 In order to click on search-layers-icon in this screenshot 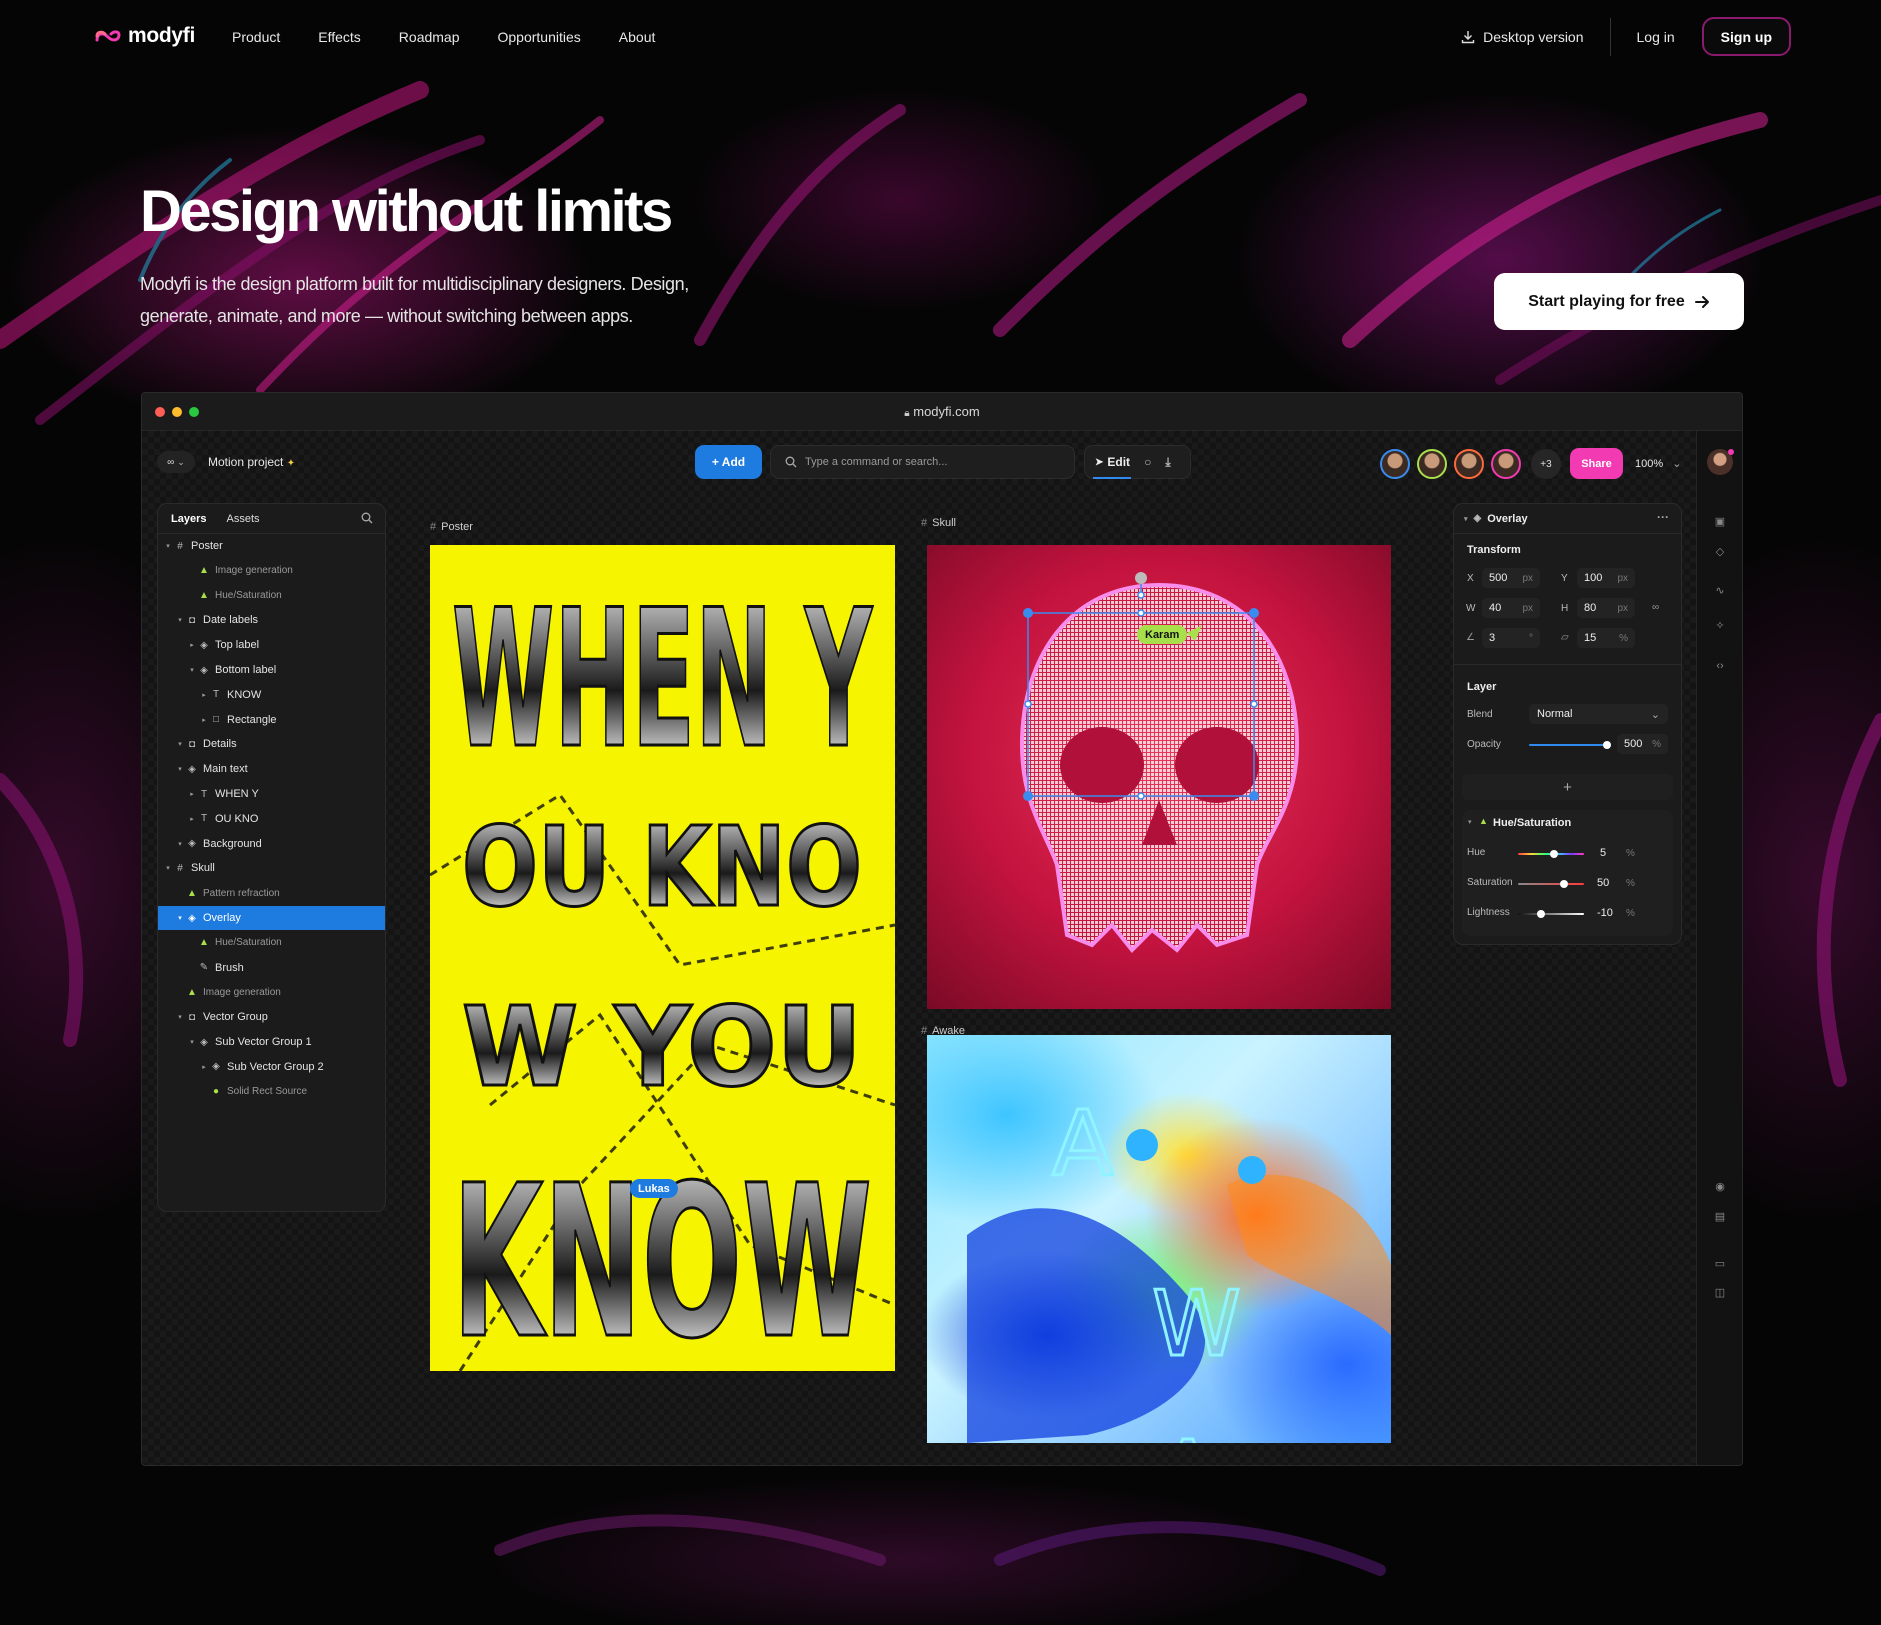, I will do `click(367, 518)`.